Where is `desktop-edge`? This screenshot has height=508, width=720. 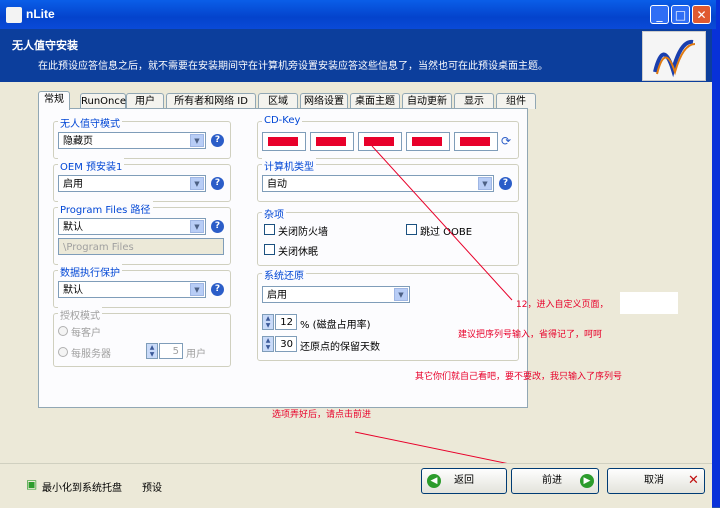 desktop-edge is located at coordinates (718, 253).